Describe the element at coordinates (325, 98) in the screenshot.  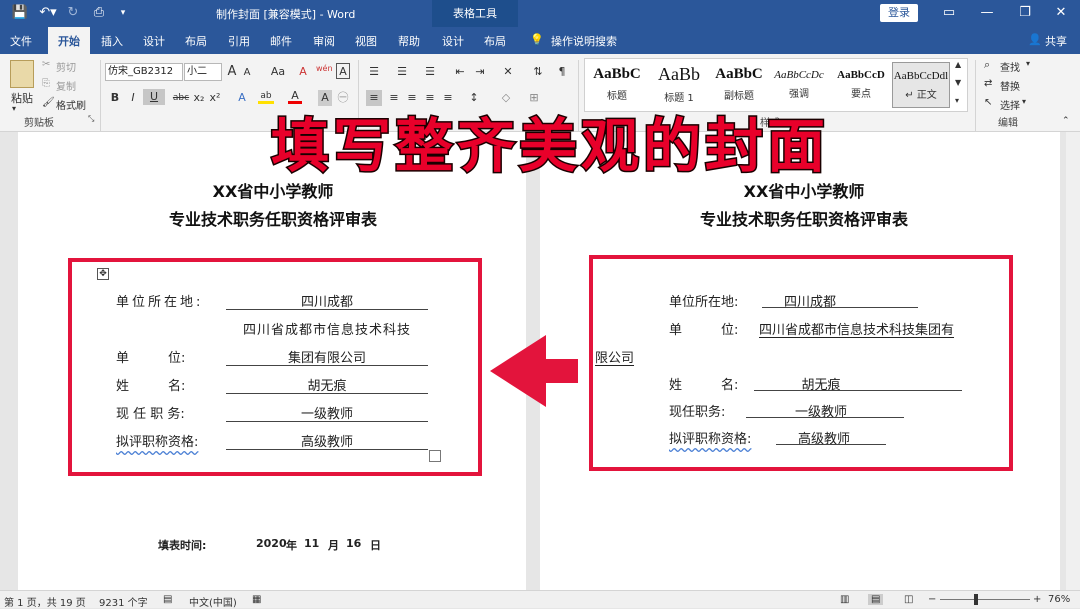
I see `char-shading-button: A` at that location.